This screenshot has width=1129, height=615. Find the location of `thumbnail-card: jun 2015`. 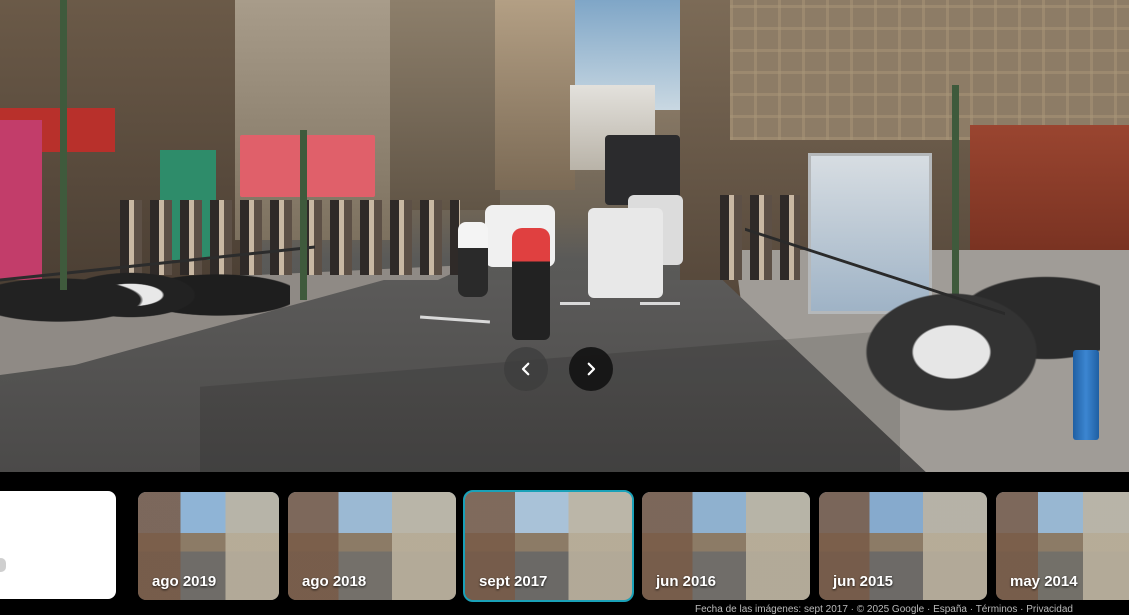

thumbnail-card: jun 2015 is located at coordinates (903, 546).